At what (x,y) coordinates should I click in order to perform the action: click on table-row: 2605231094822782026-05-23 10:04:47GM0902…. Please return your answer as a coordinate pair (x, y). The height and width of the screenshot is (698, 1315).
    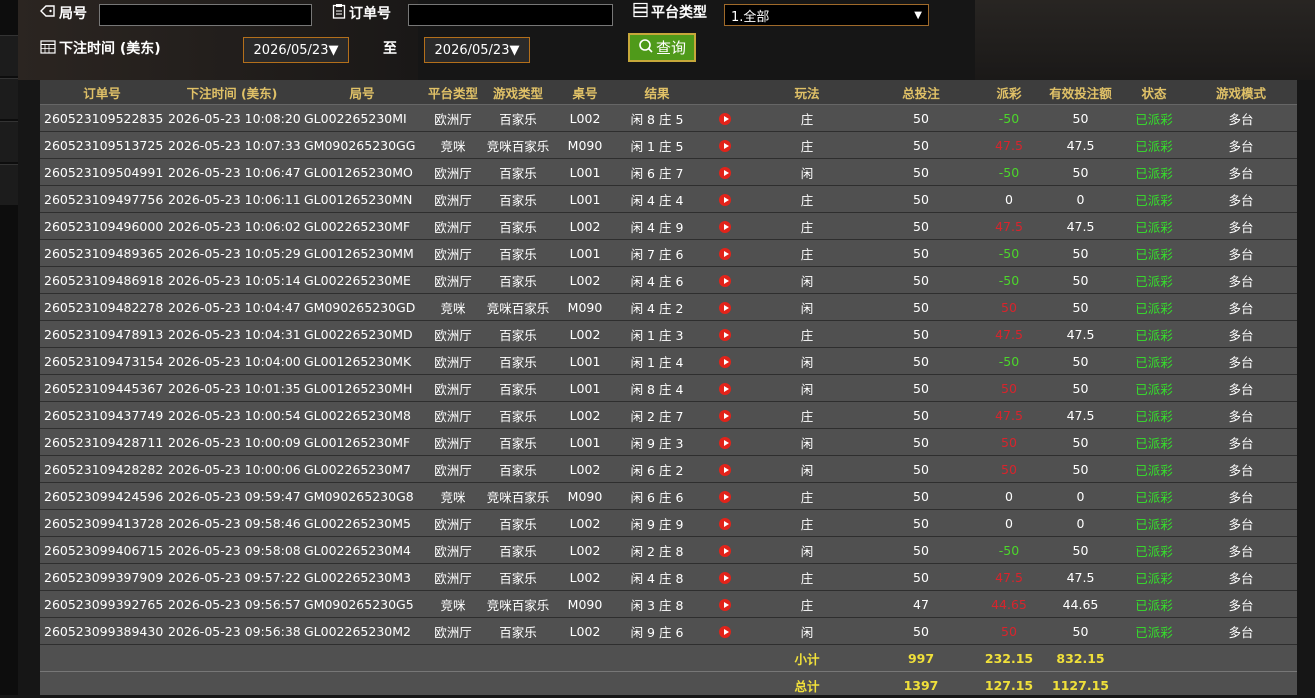
    Looking at the image, I should click on (668, 307).